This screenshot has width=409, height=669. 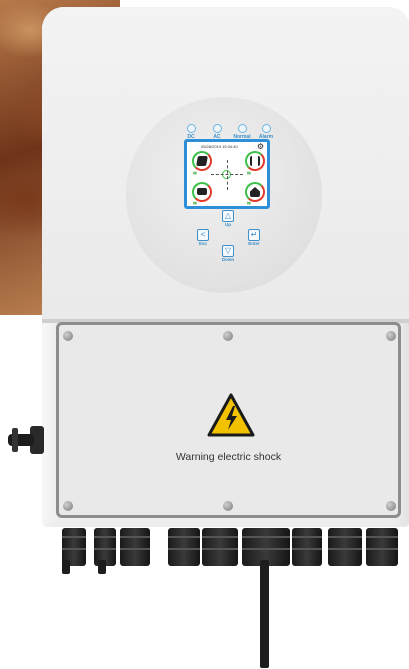 I want to click on battery-gauge, so click(x=202, y=192).